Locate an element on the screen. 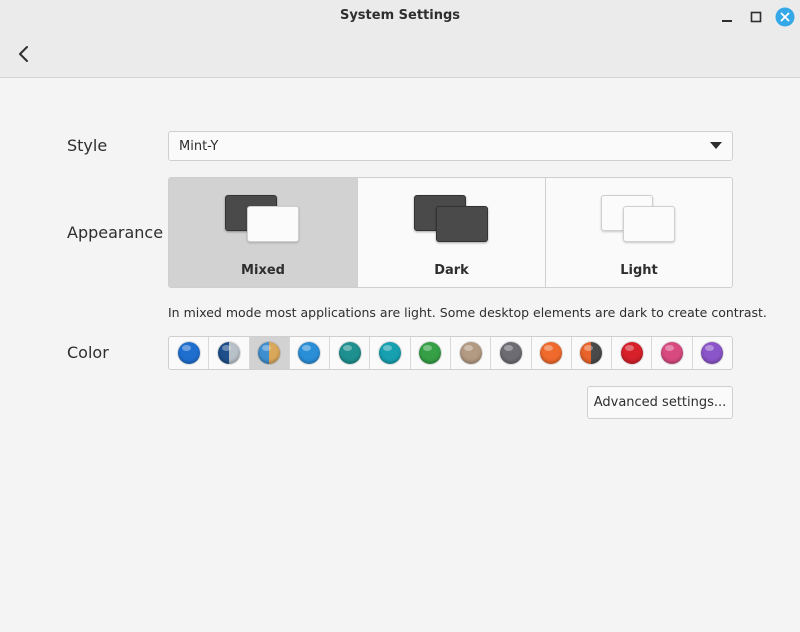  back-button is located at coordinates (24, 54).